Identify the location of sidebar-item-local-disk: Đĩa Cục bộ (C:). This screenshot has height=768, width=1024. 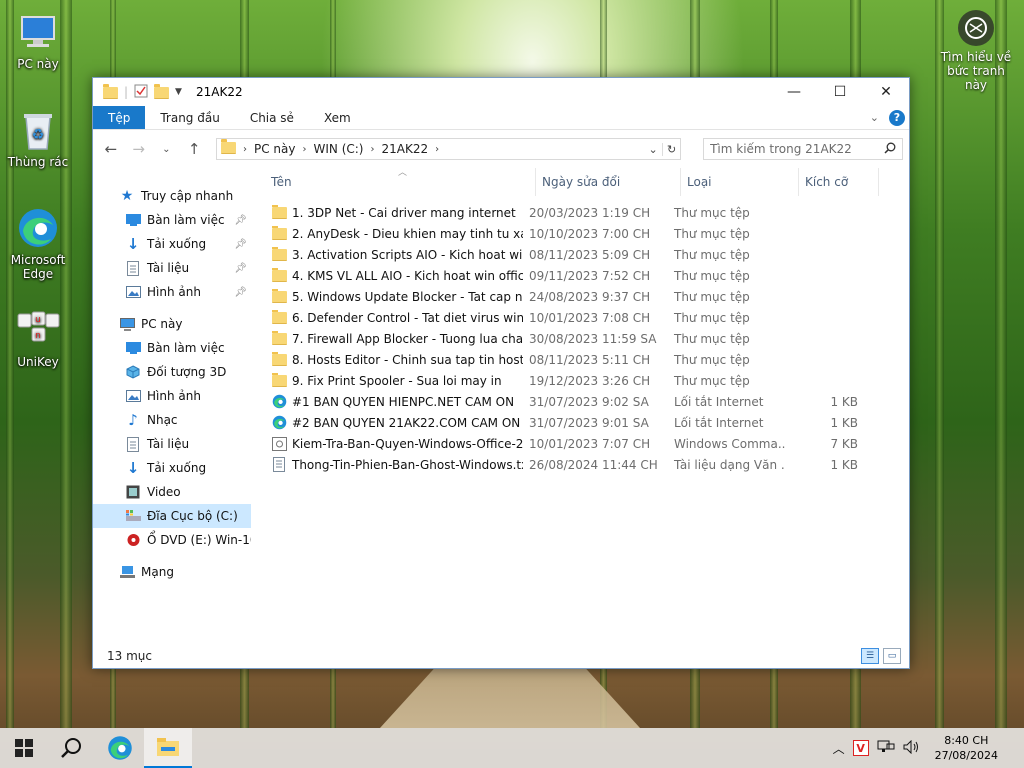
(172, 516).